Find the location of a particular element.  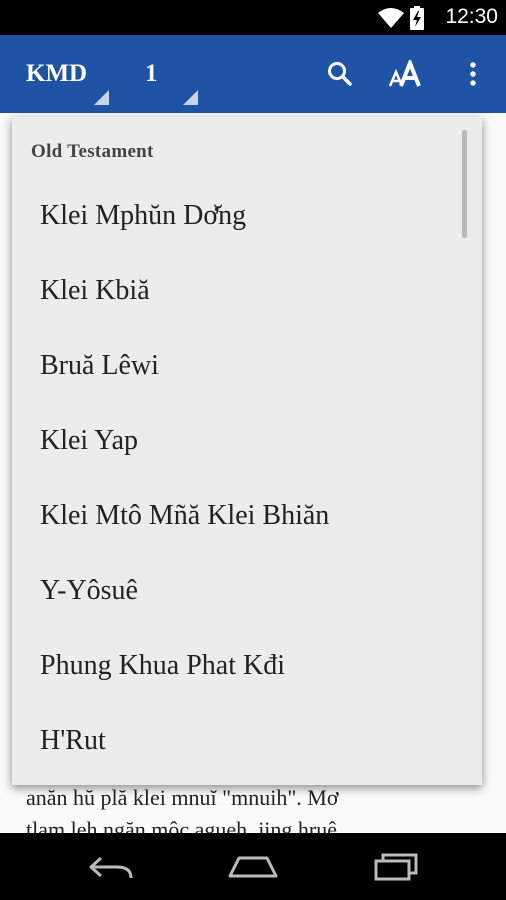

back-icon is located at coordinates (111, 867).